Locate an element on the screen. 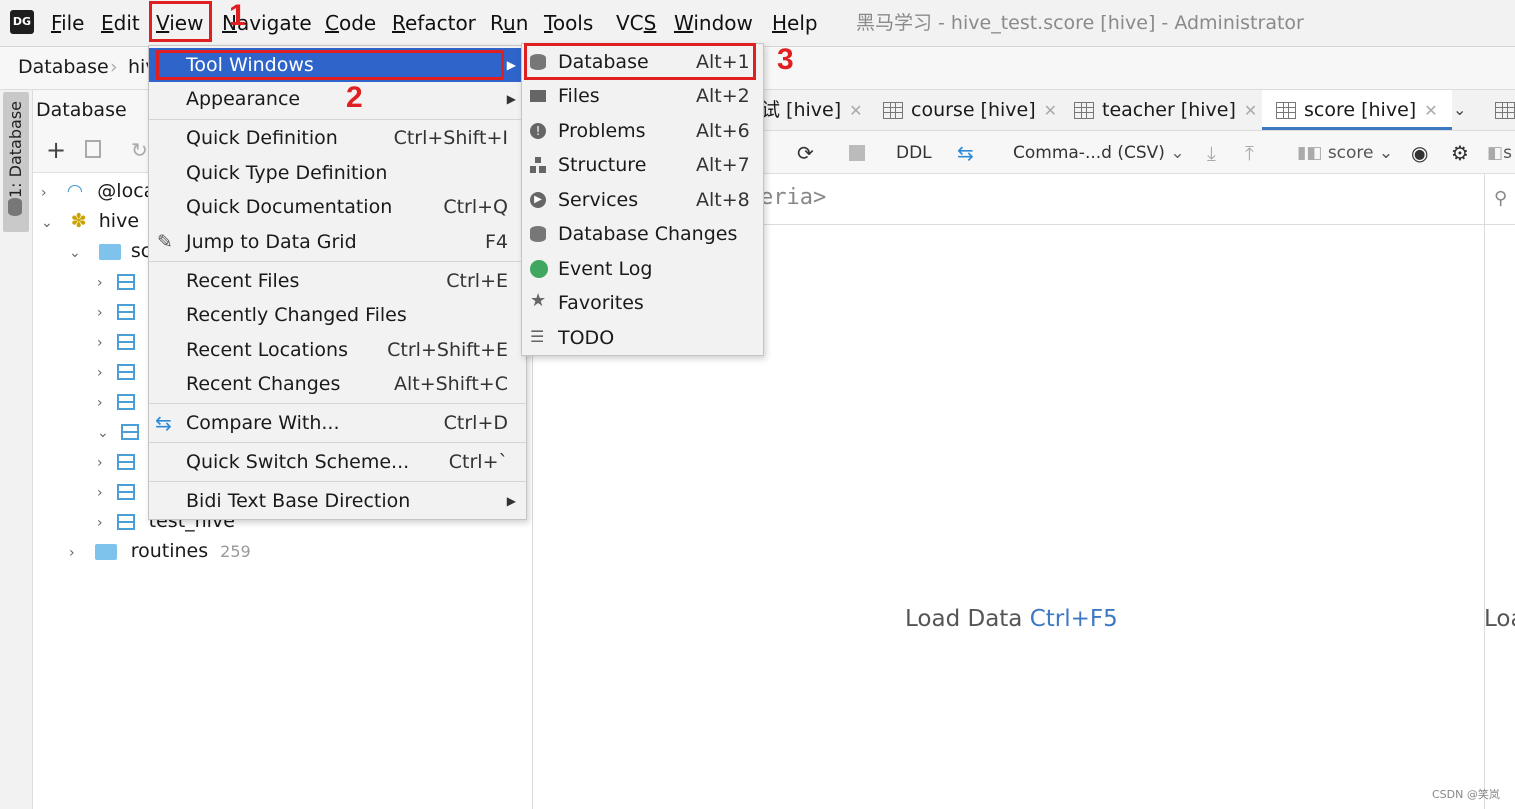 Image resolution: width=1515 pixels, height=809 pixels. tree-row-routines: › routines 259 is located at coordinates (160, 551).